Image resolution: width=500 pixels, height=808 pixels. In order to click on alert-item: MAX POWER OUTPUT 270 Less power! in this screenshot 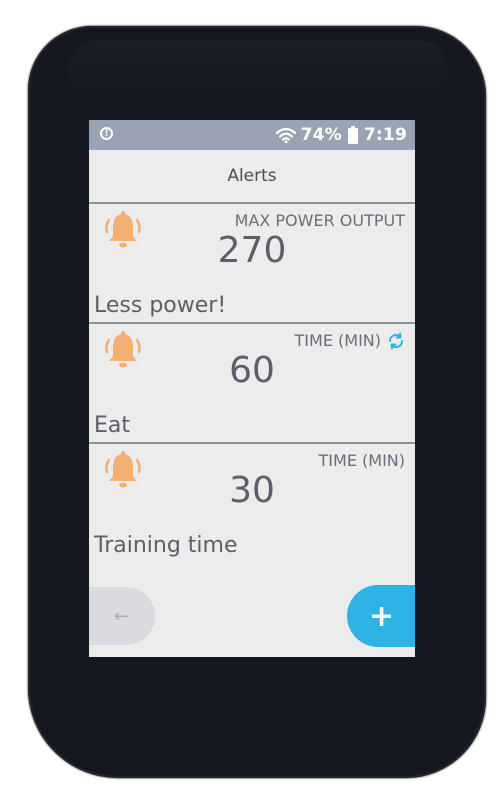, I will do `click(252, 263)`.